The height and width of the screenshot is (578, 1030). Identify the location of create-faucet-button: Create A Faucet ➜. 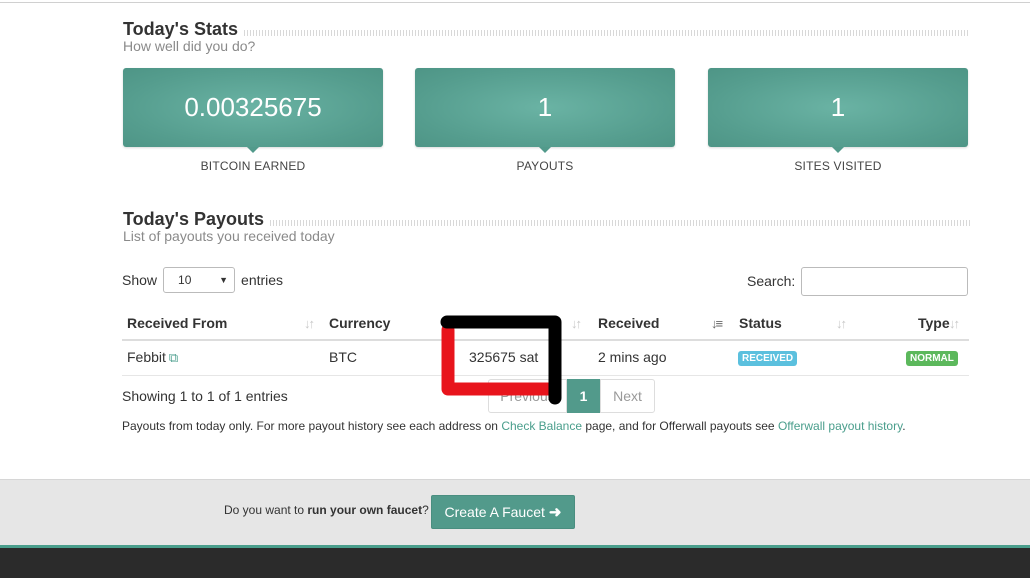
(503, 512).